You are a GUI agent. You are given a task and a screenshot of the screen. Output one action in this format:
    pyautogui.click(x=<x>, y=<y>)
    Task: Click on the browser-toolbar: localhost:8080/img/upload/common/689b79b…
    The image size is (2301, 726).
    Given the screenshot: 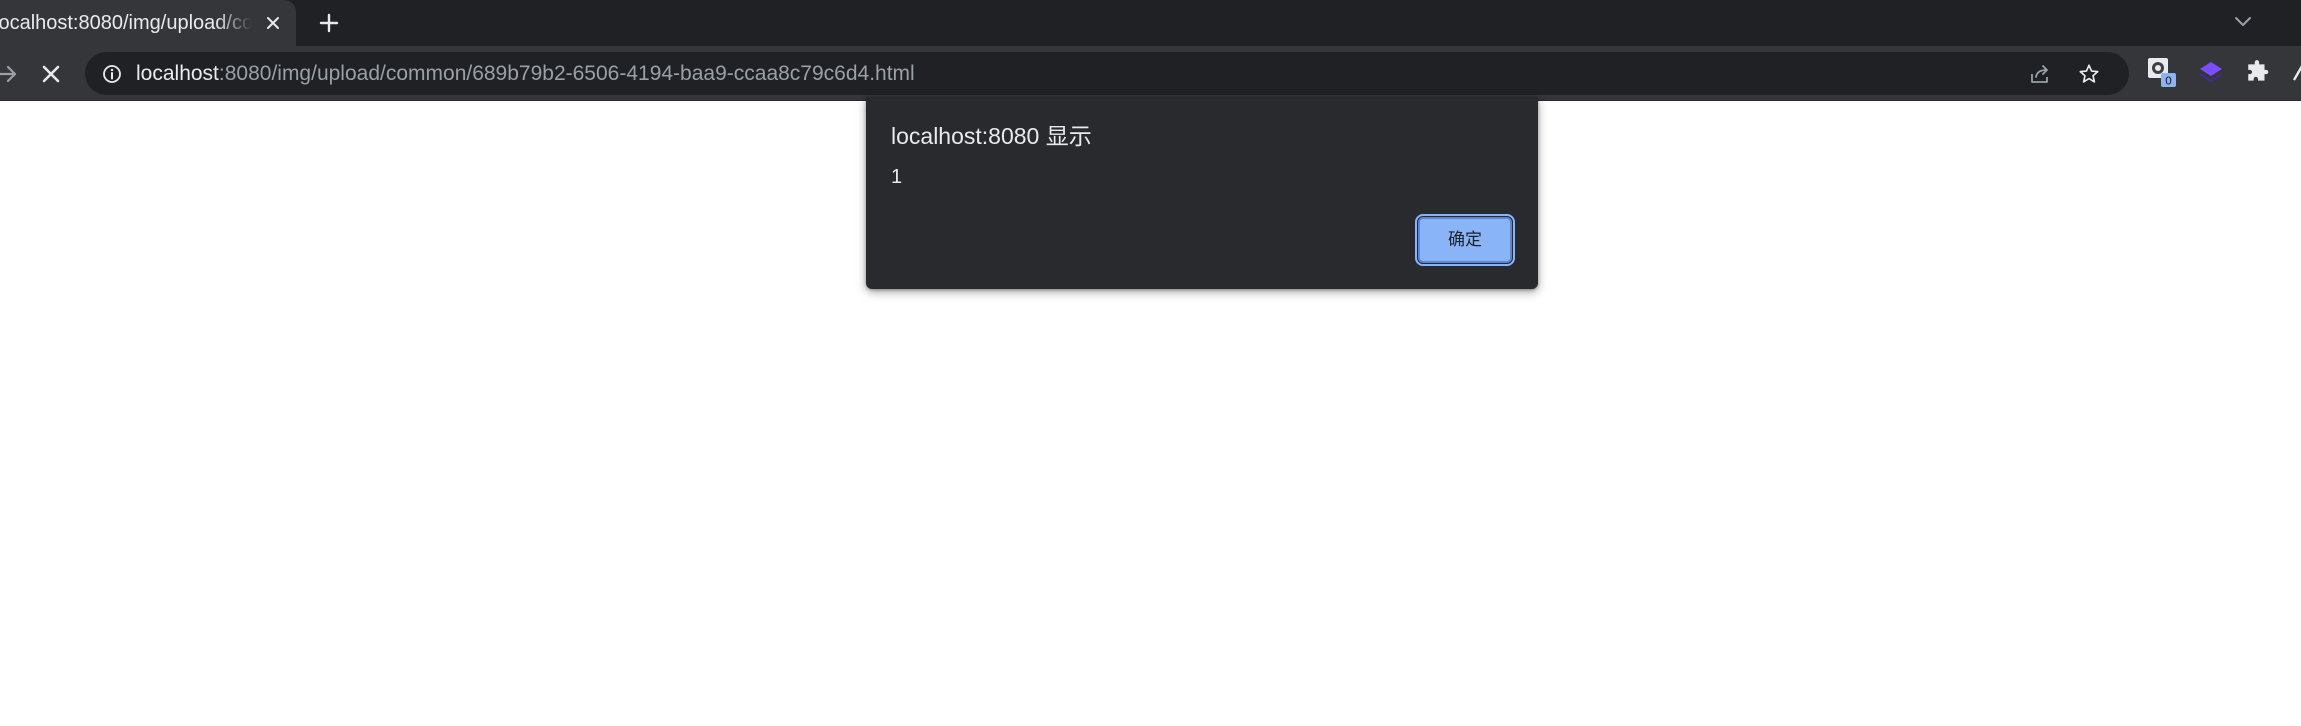 What is the action you would take?
    pyautogui.click(x=1150, y=73)
    